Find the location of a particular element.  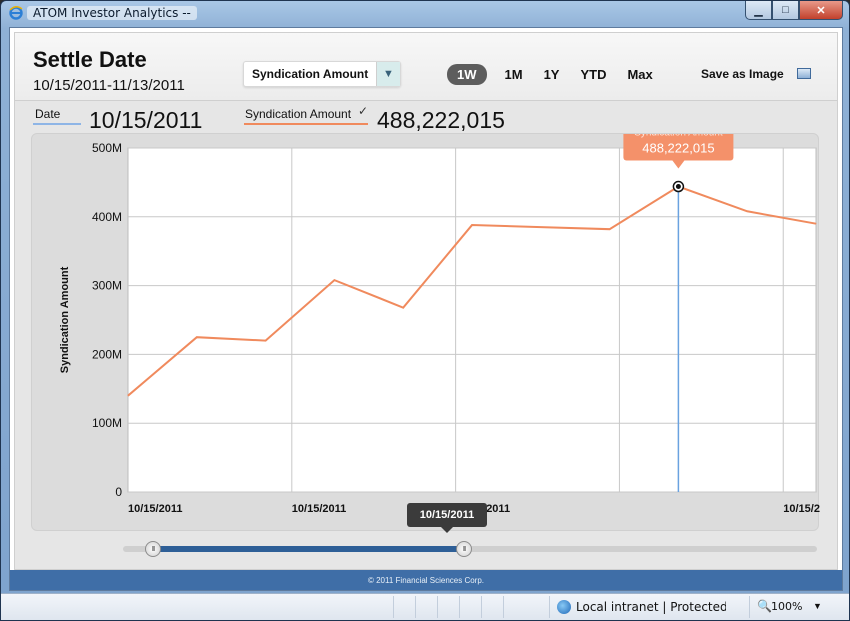

metric-select-label: Syndication Amount is located at coordinates (310, 74).